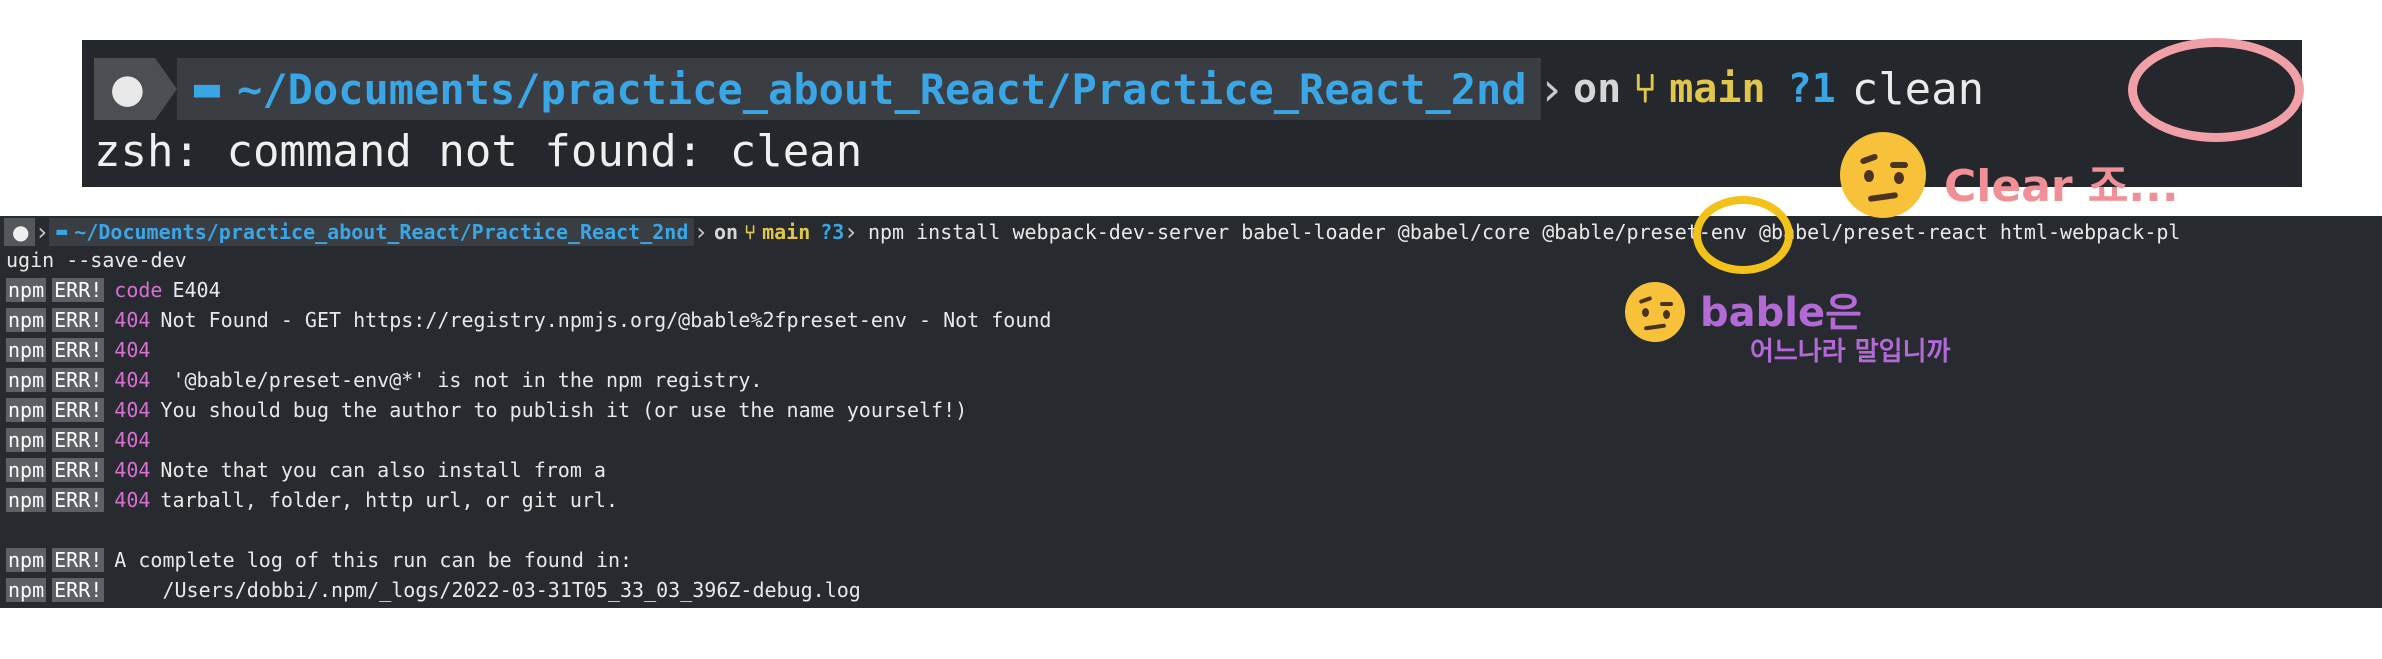  Describe the element at coordinates (389, 500) in the screenshot. I see `log-text: tarball, folder, http url, or git url.` at that location.